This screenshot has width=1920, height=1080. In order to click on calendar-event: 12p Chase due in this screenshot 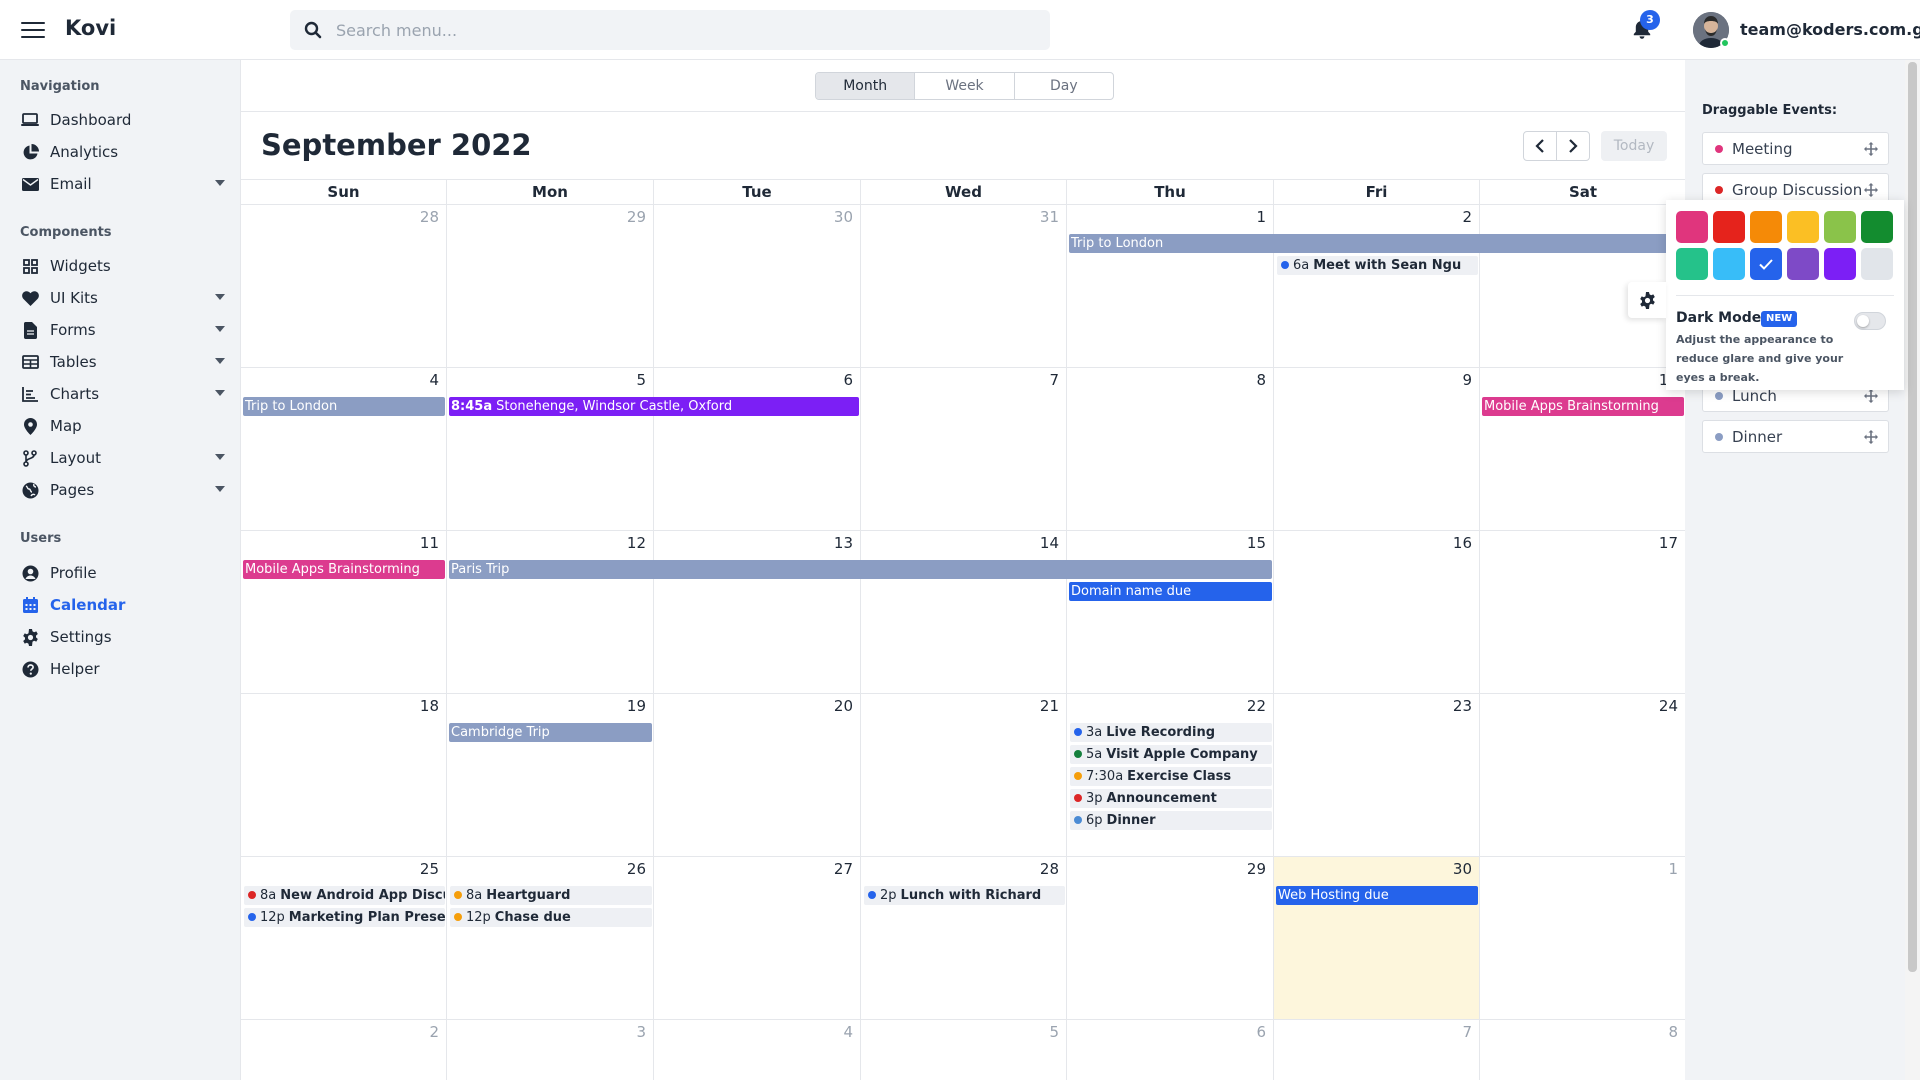, I will do `click(551, 917)`.